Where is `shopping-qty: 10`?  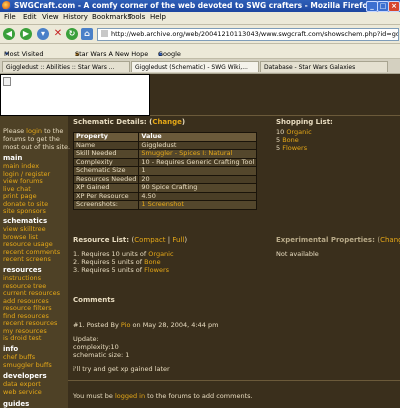 shopping-qty: 10 is located at coordinates (280, 132).